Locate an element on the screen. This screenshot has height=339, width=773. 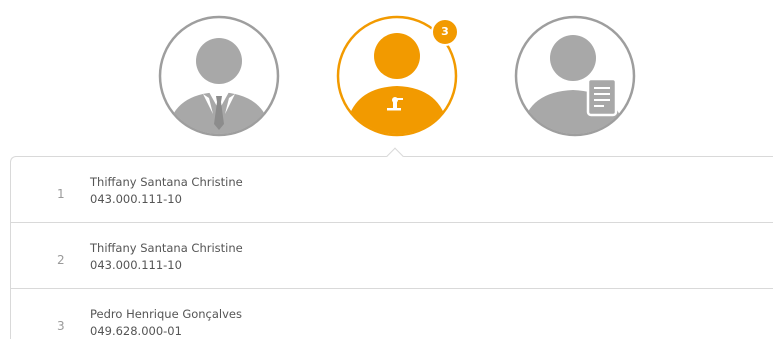
list-item-index: 2 is located at coordinates (61, 259).